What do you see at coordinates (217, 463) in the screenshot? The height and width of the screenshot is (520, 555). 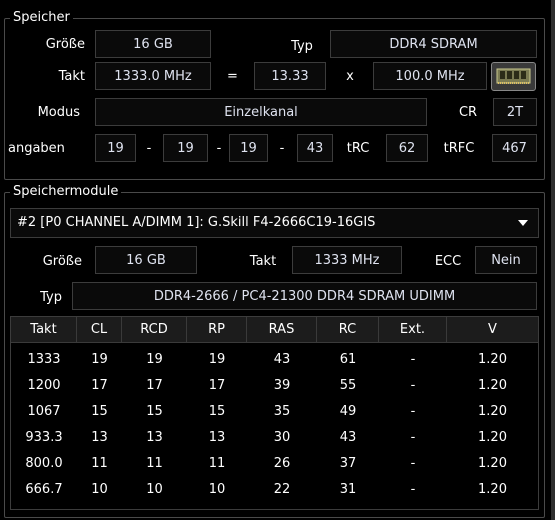 I see `cell-rp: 11` at bounding box center [217, 463].